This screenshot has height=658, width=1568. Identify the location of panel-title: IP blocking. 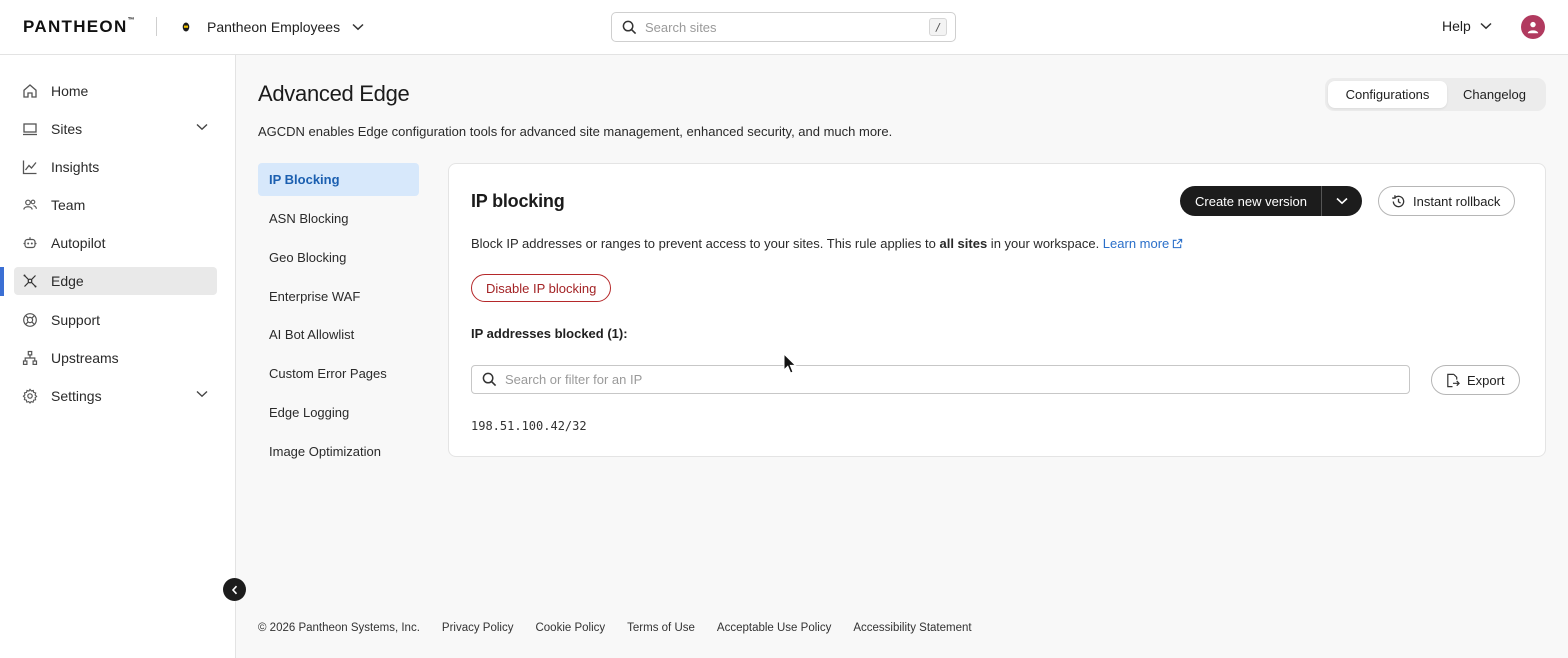
(518, 201).